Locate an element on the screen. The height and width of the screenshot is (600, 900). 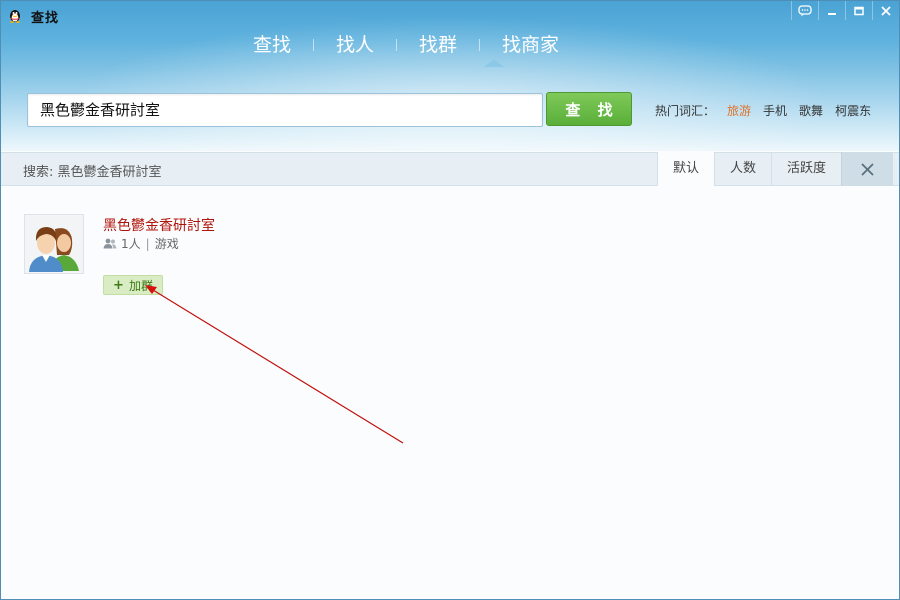
window-controls is located at coordinates (845, 11).